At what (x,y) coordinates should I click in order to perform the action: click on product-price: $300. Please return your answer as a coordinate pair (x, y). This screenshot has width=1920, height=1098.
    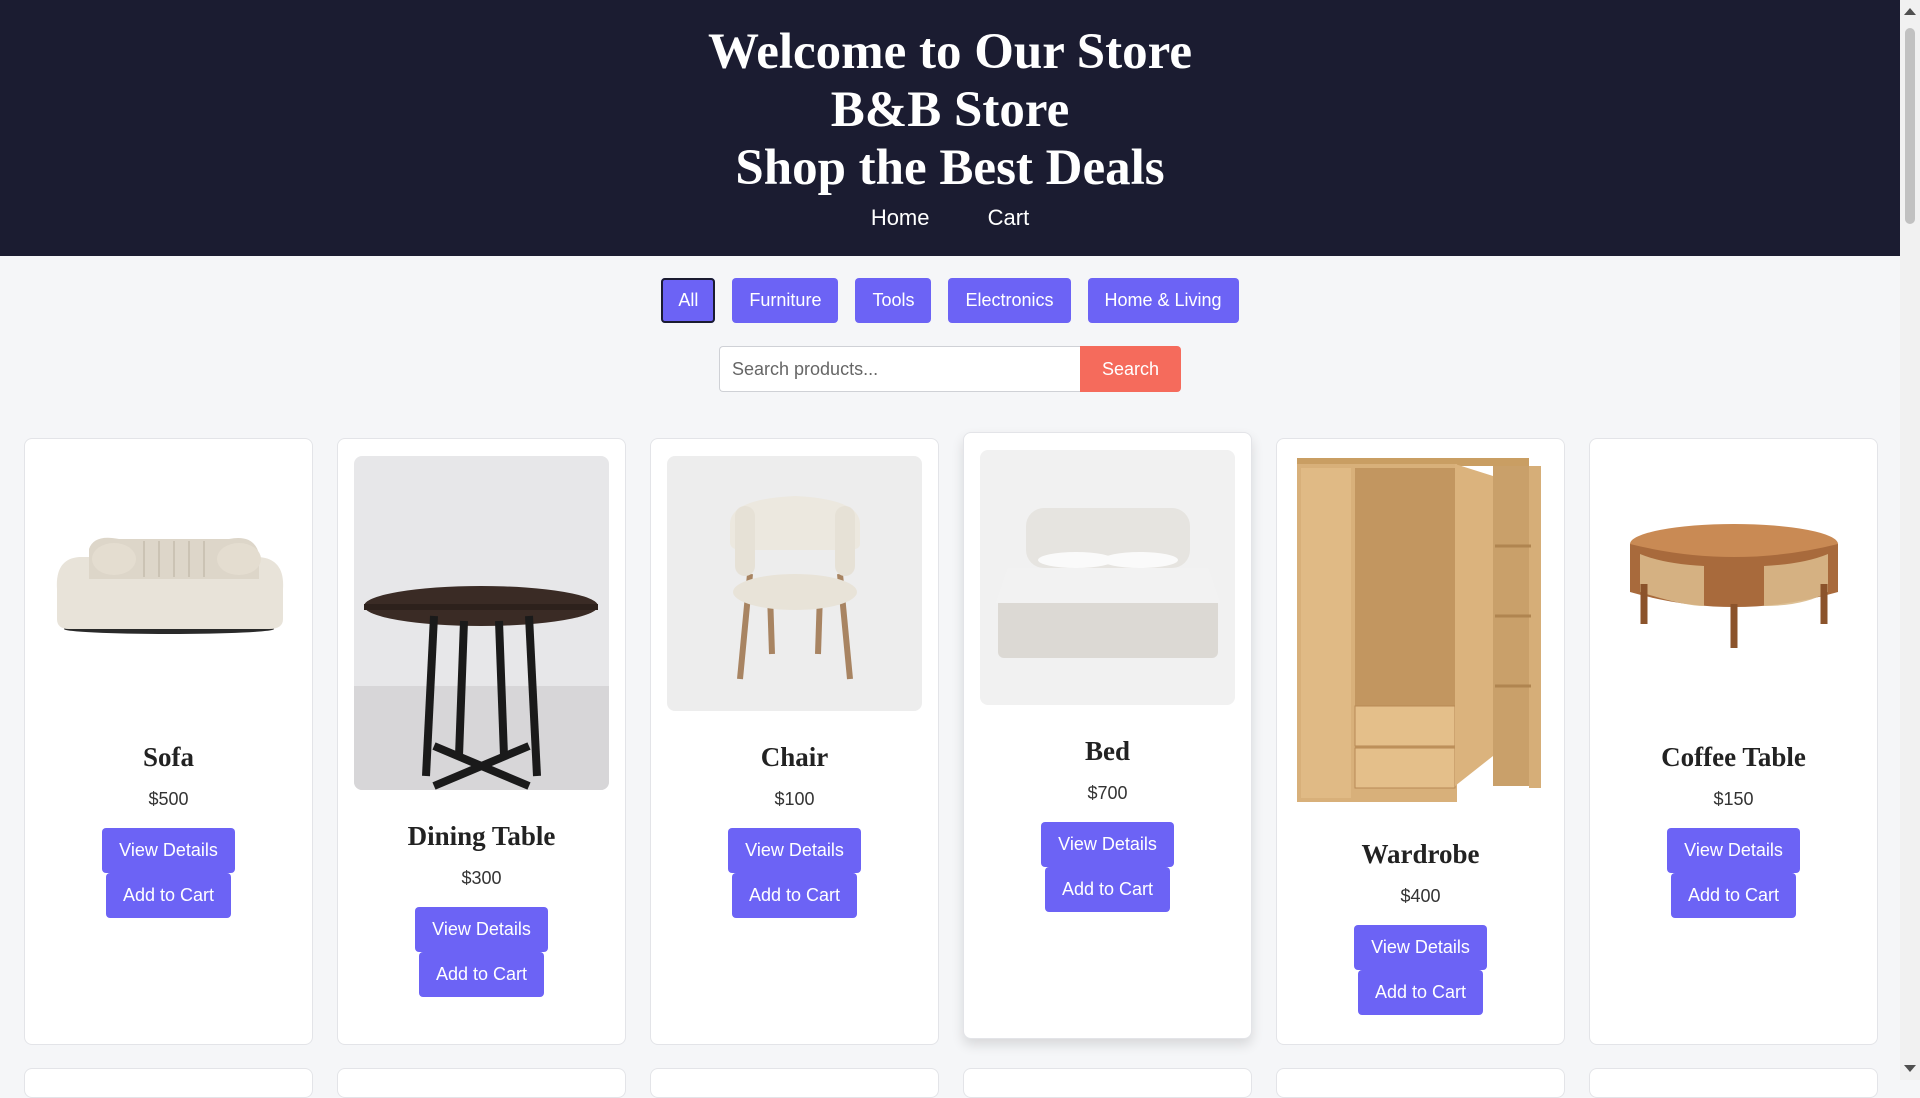
    Looking at the image, I should click on (481, 878).